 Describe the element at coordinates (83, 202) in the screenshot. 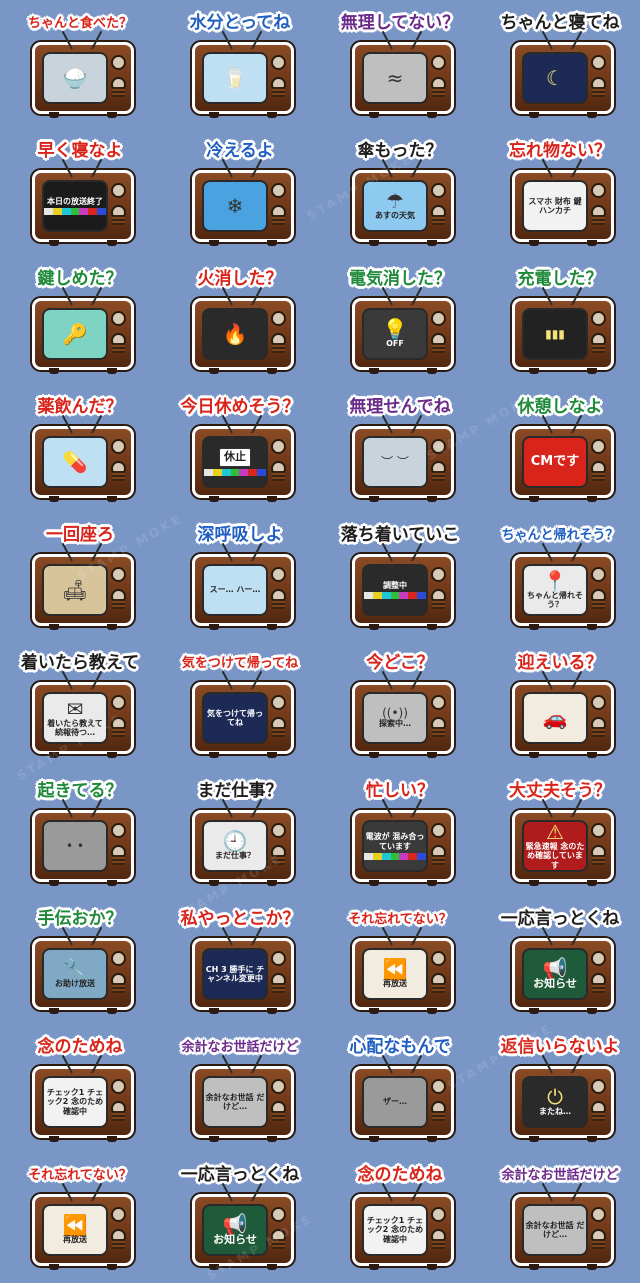

I see `retro-tv: 本日の放送終了` at that location.